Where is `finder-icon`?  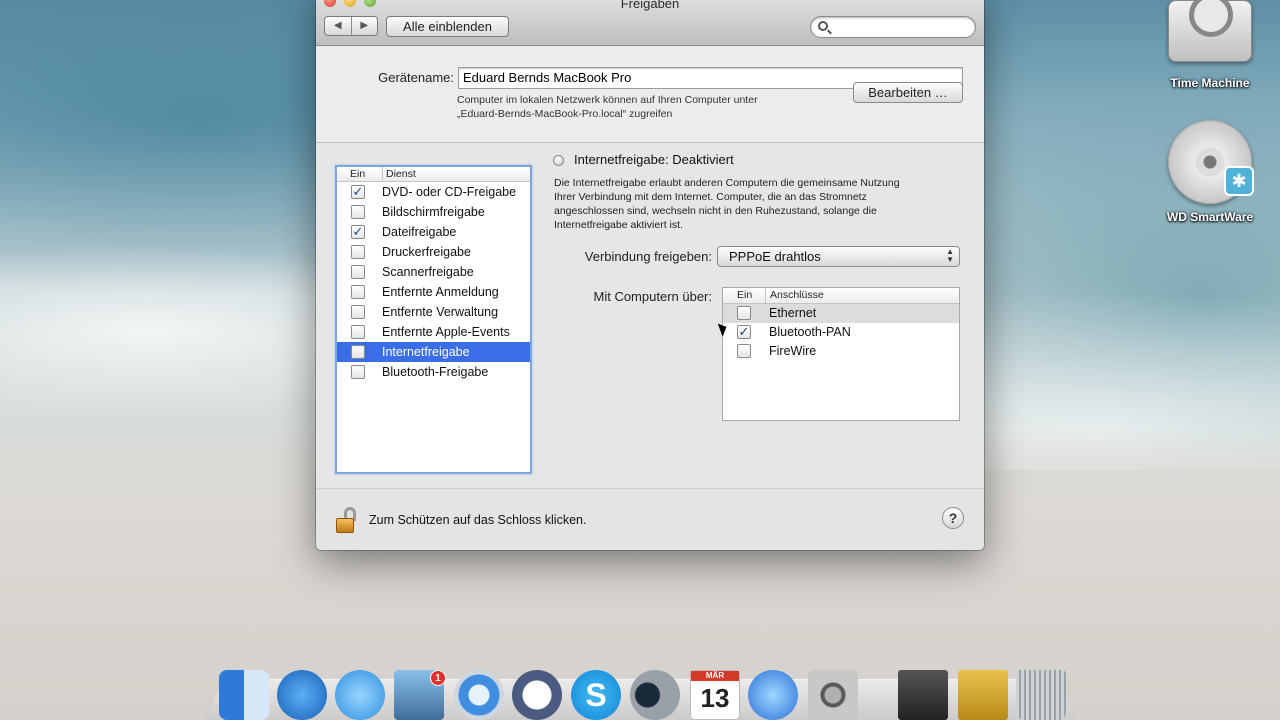
finder-icon is located at coordinates (244, 695).